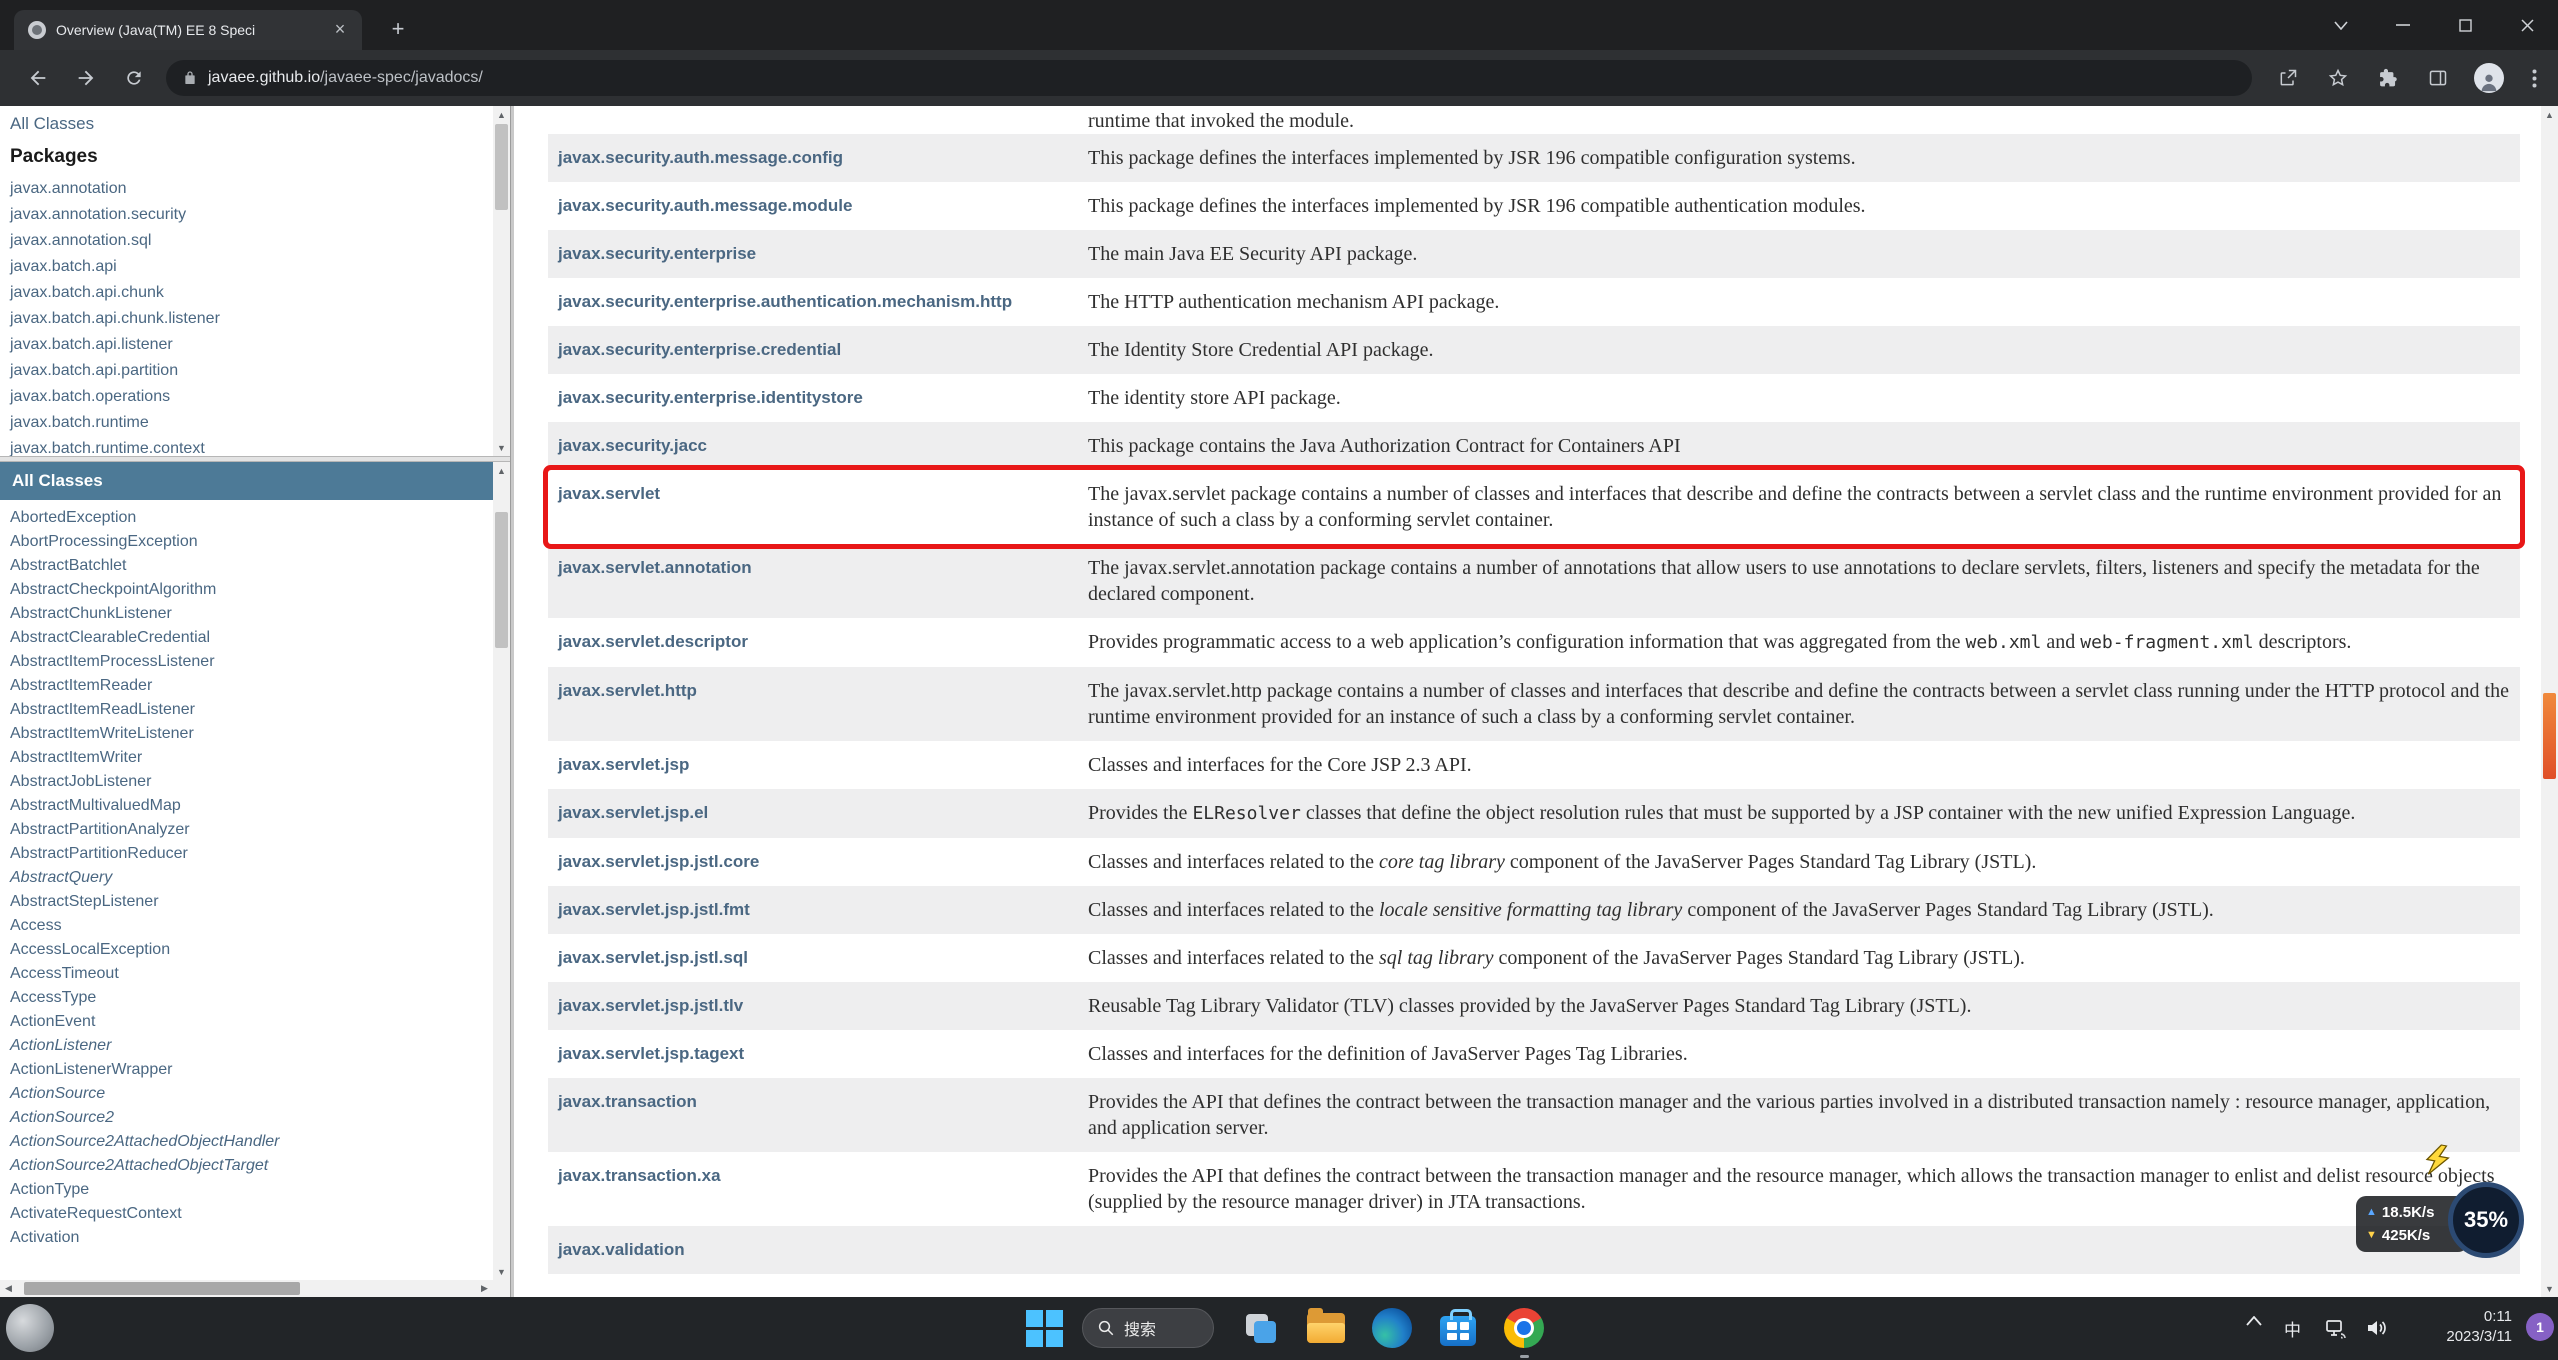 Image resolution: width=2558 pixels, height=1360 pixels. What do you see at coordinates (658, 861) in the screenshot?
I see `package-link: javax.servlet.jsp.jstl.core` at bounding box center [658, 861].